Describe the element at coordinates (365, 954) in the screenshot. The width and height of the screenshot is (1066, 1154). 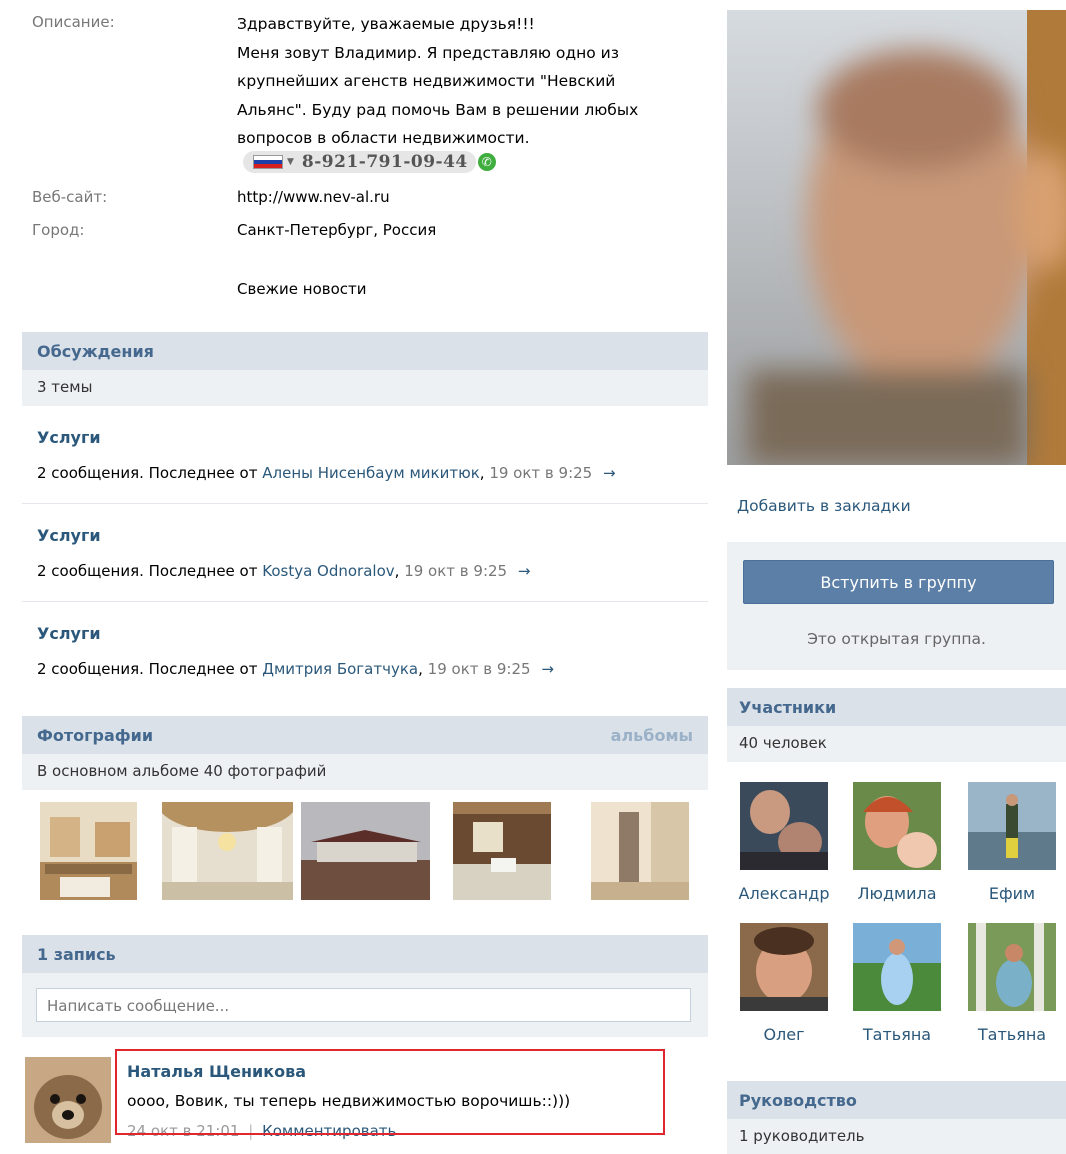
I see `wall-header: 1 запись` at that location.